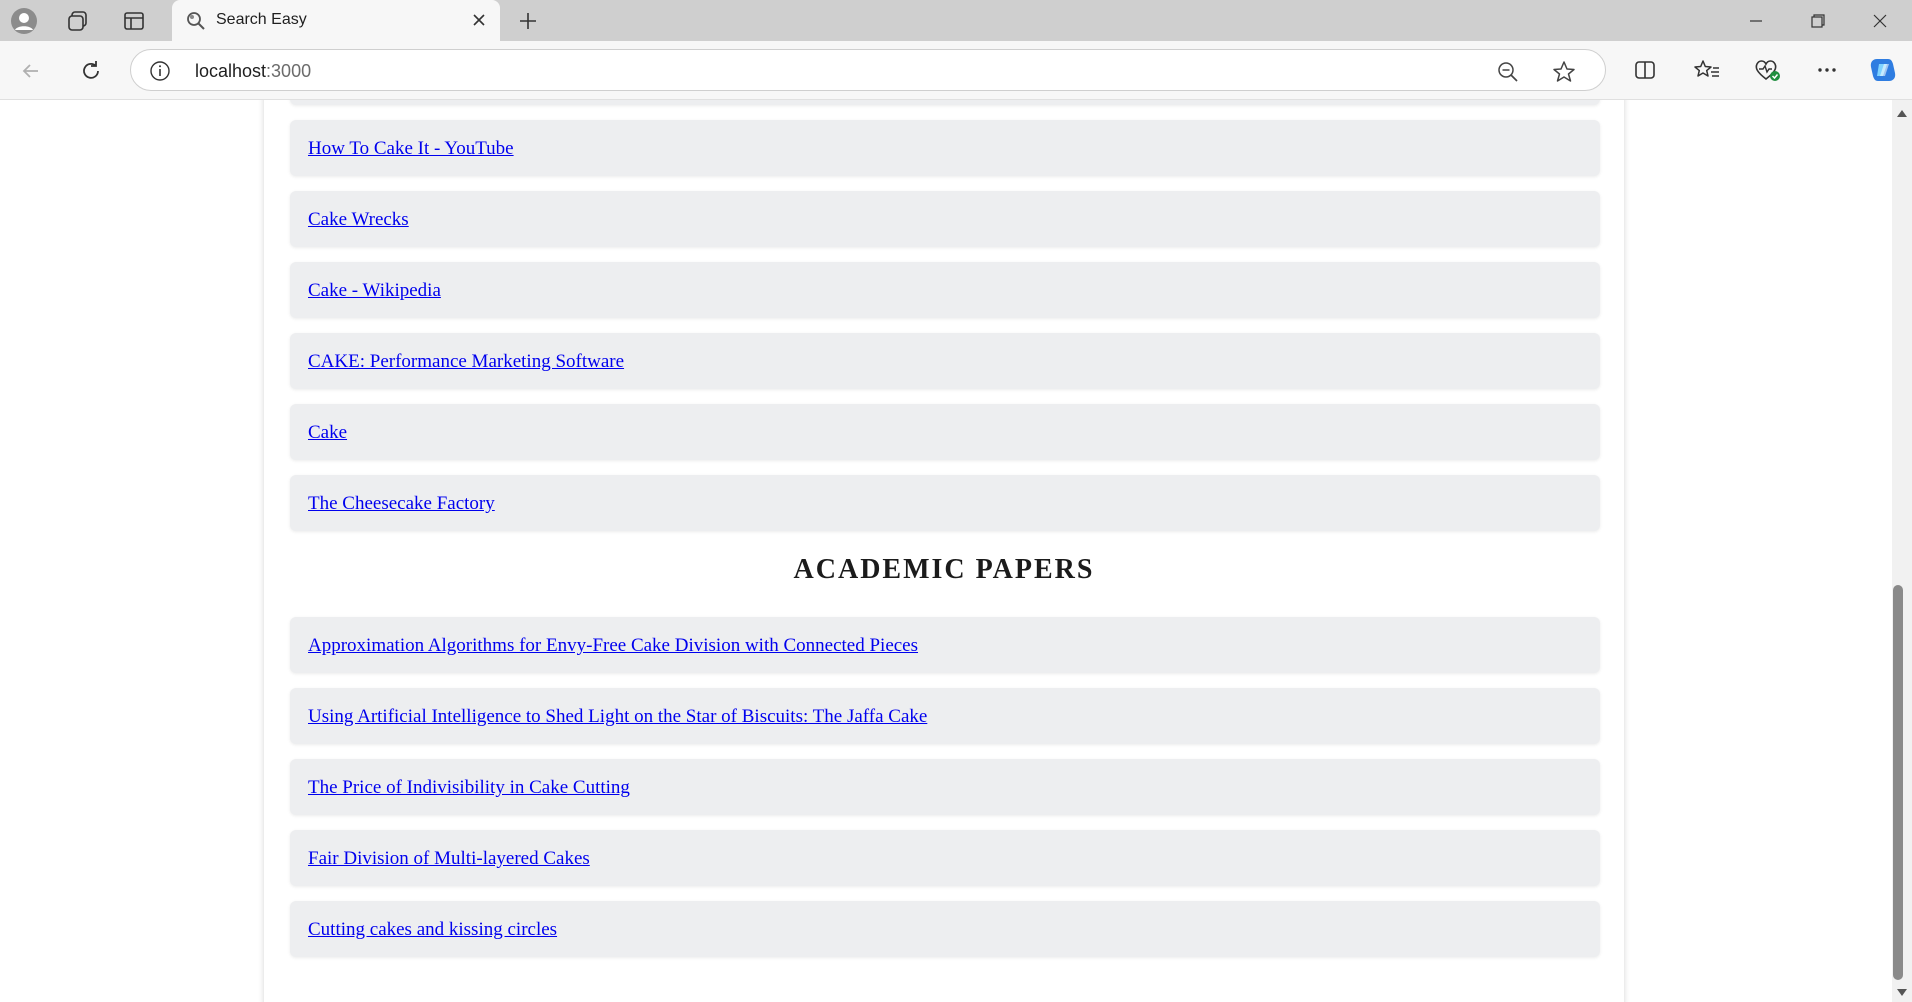  I want to click on favorites-icon, so click(1707, 70).